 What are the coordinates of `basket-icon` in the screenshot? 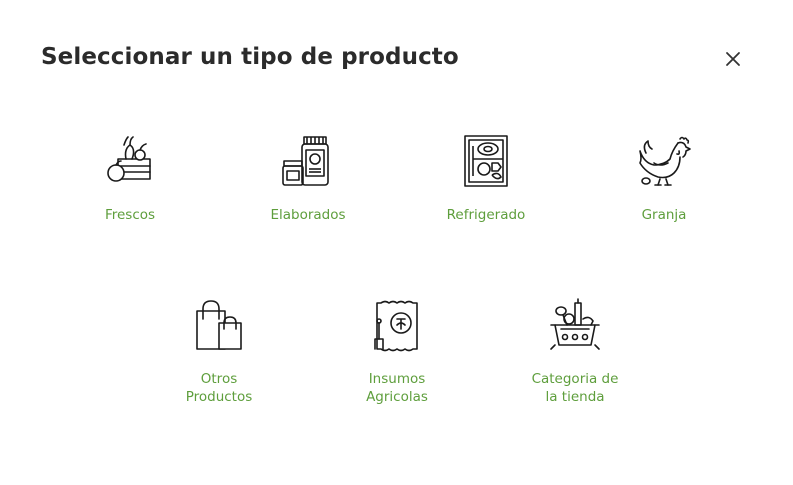 It's located at (575, 325).